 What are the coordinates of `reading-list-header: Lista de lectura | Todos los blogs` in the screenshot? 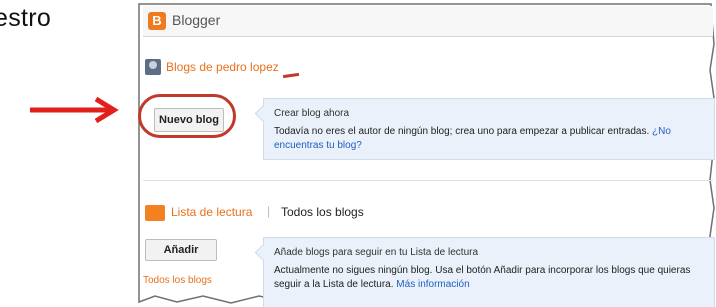 It's located at (428, 213).